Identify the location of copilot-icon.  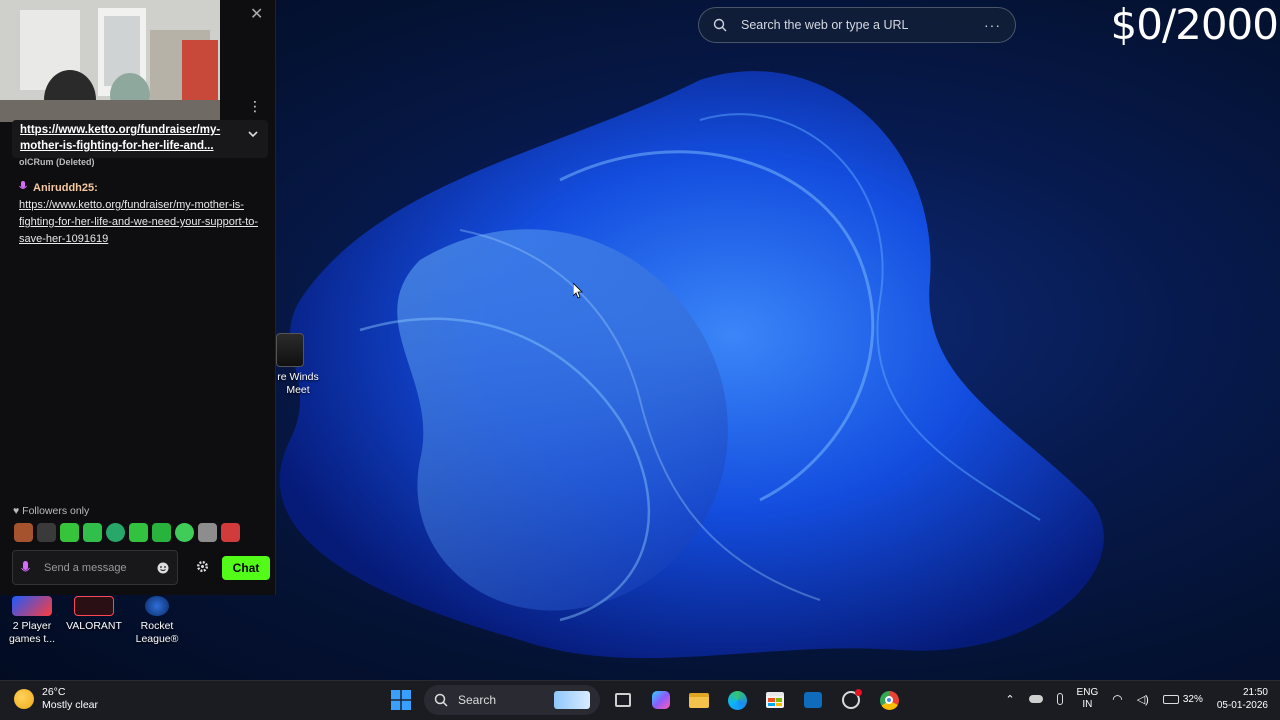
(661, 700).